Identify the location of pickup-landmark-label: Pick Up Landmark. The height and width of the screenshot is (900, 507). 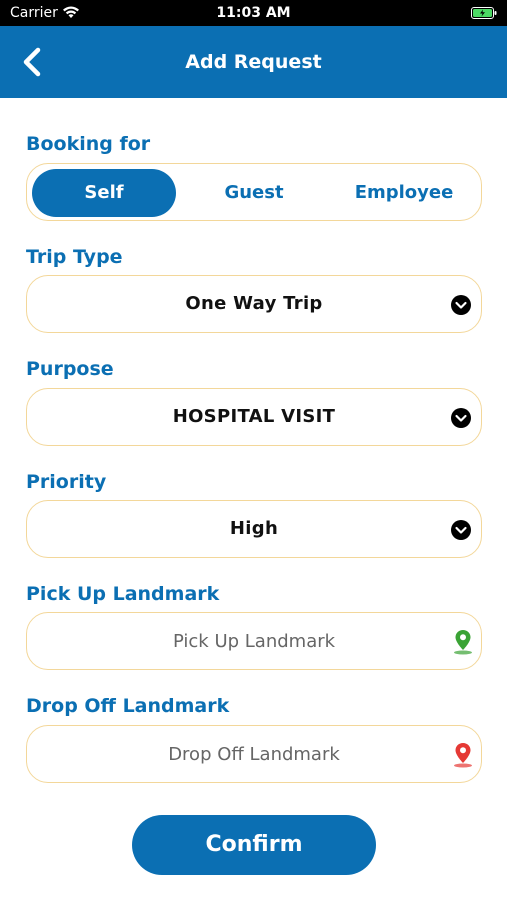
(123, 594).